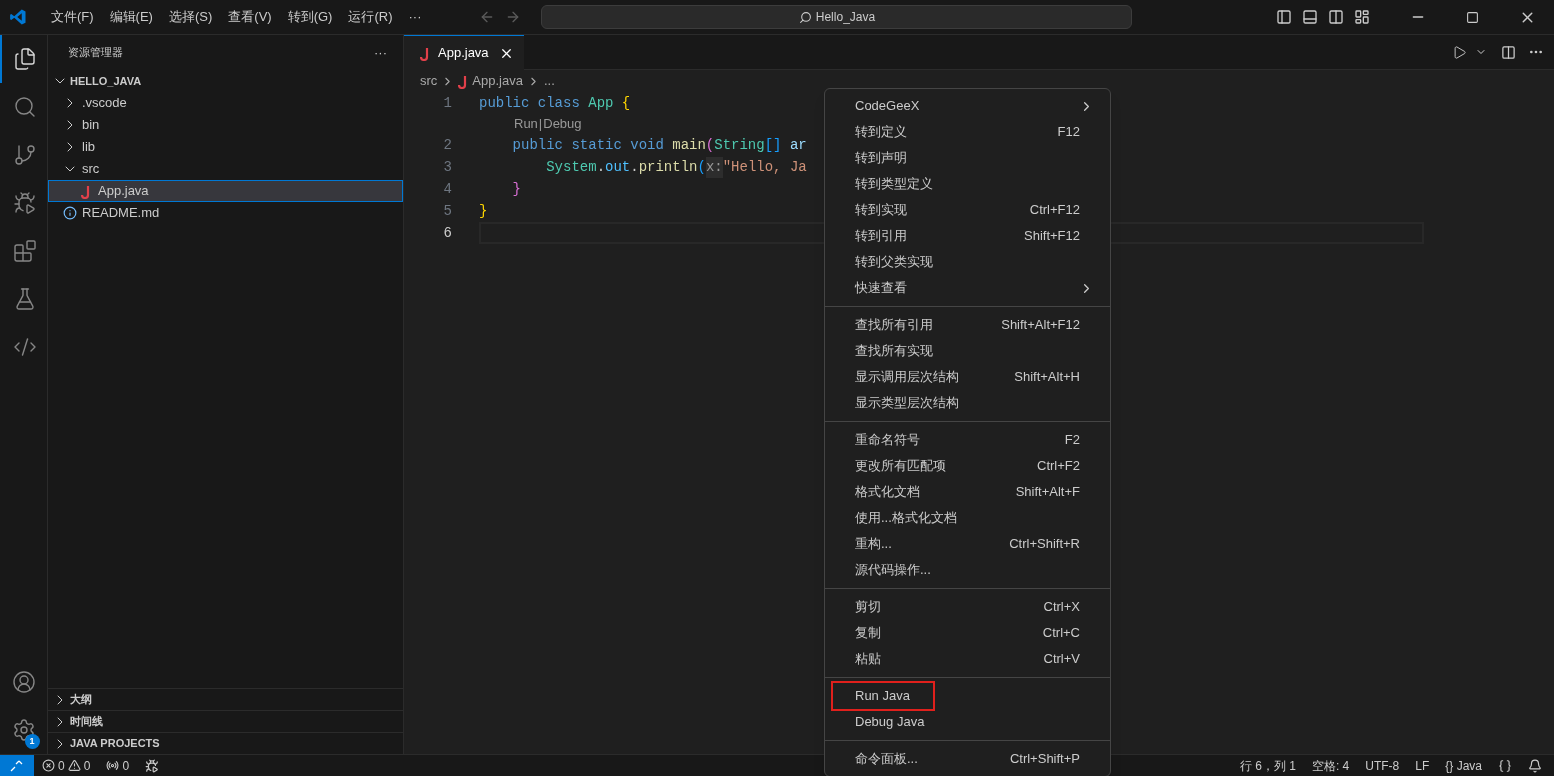 Image resolution: width=1554 pixels, height=776 pixels. I want to click on menu-item: 剪切 Ctrl+X, so click(967, 607).